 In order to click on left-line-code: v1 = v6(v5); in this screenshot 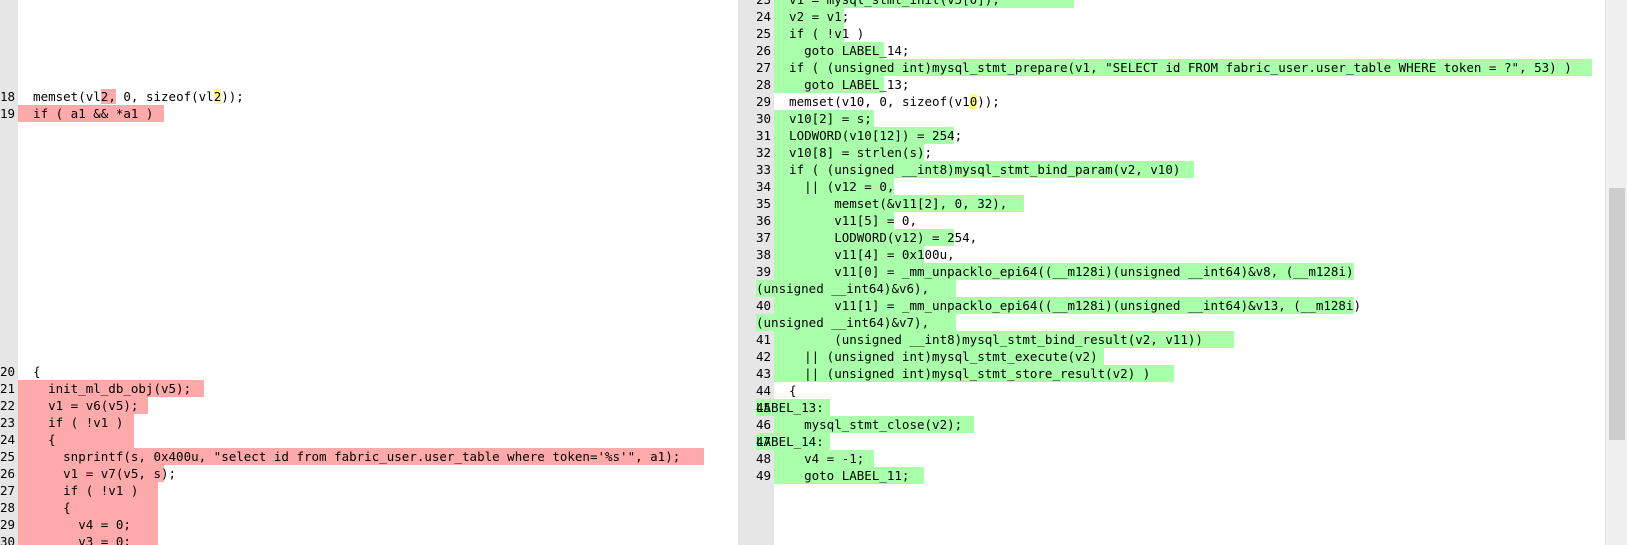, I will do `click(78, 405)`.